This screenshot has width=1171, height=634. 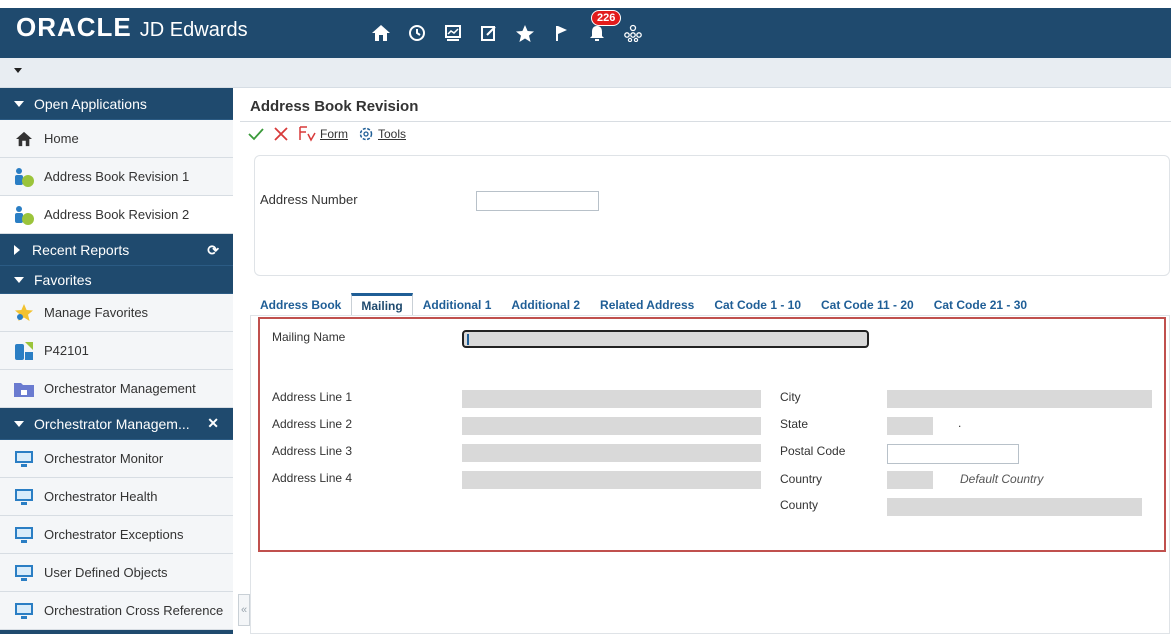 I want to click on tab-additional-2: Additional 2, so click(x=545, y=307).